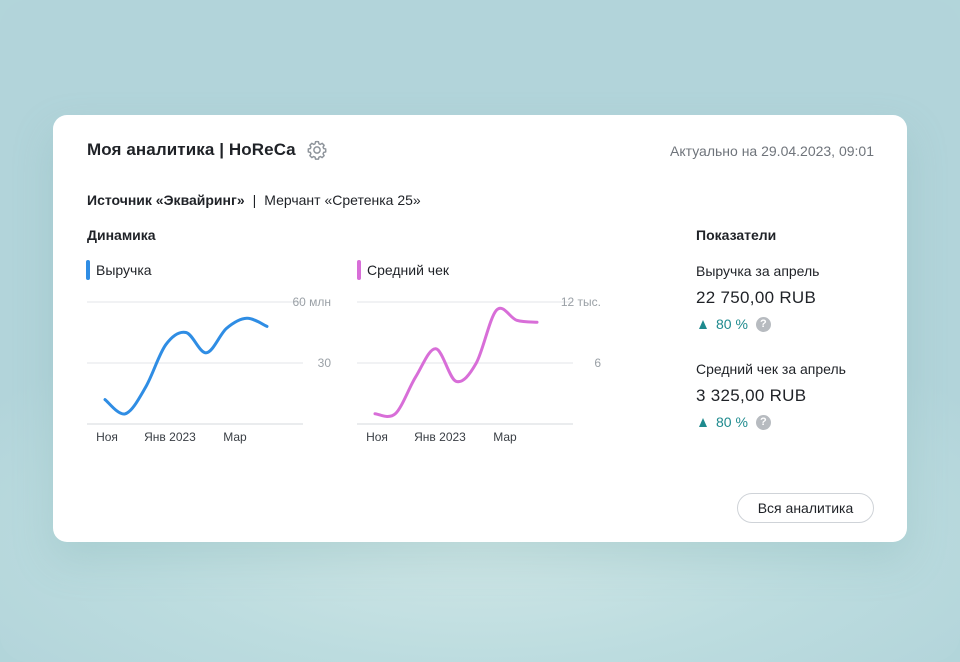  I want to click on avg-check-metric-value: 3 325,00 RUB, so click(751, 395).